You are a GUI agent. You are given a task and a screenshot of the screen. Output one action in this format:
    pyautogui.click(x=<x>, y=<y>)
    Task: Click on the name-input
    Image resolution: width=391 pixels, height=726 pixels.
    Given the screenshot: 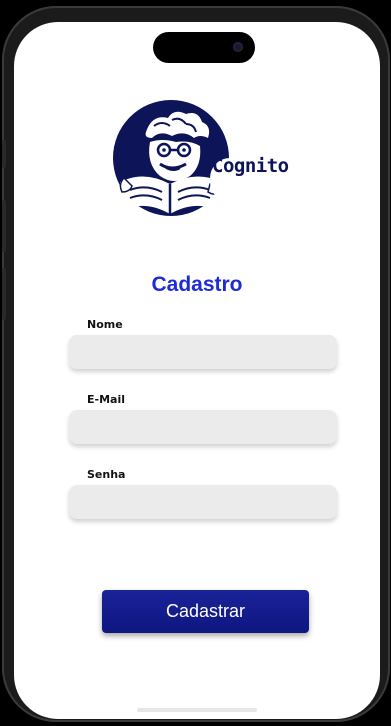 What is the action you would take?
    pyautogui.click(x=203, y=352)
    